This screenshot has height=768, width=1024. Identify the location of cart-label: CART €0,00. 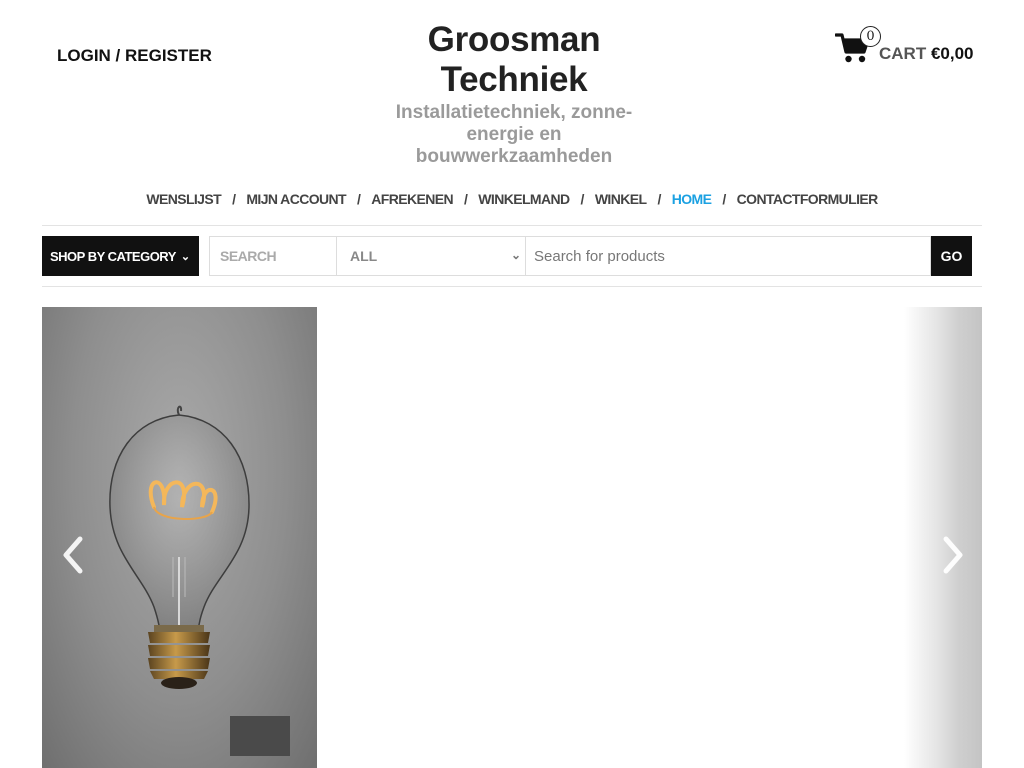
(926, 54).